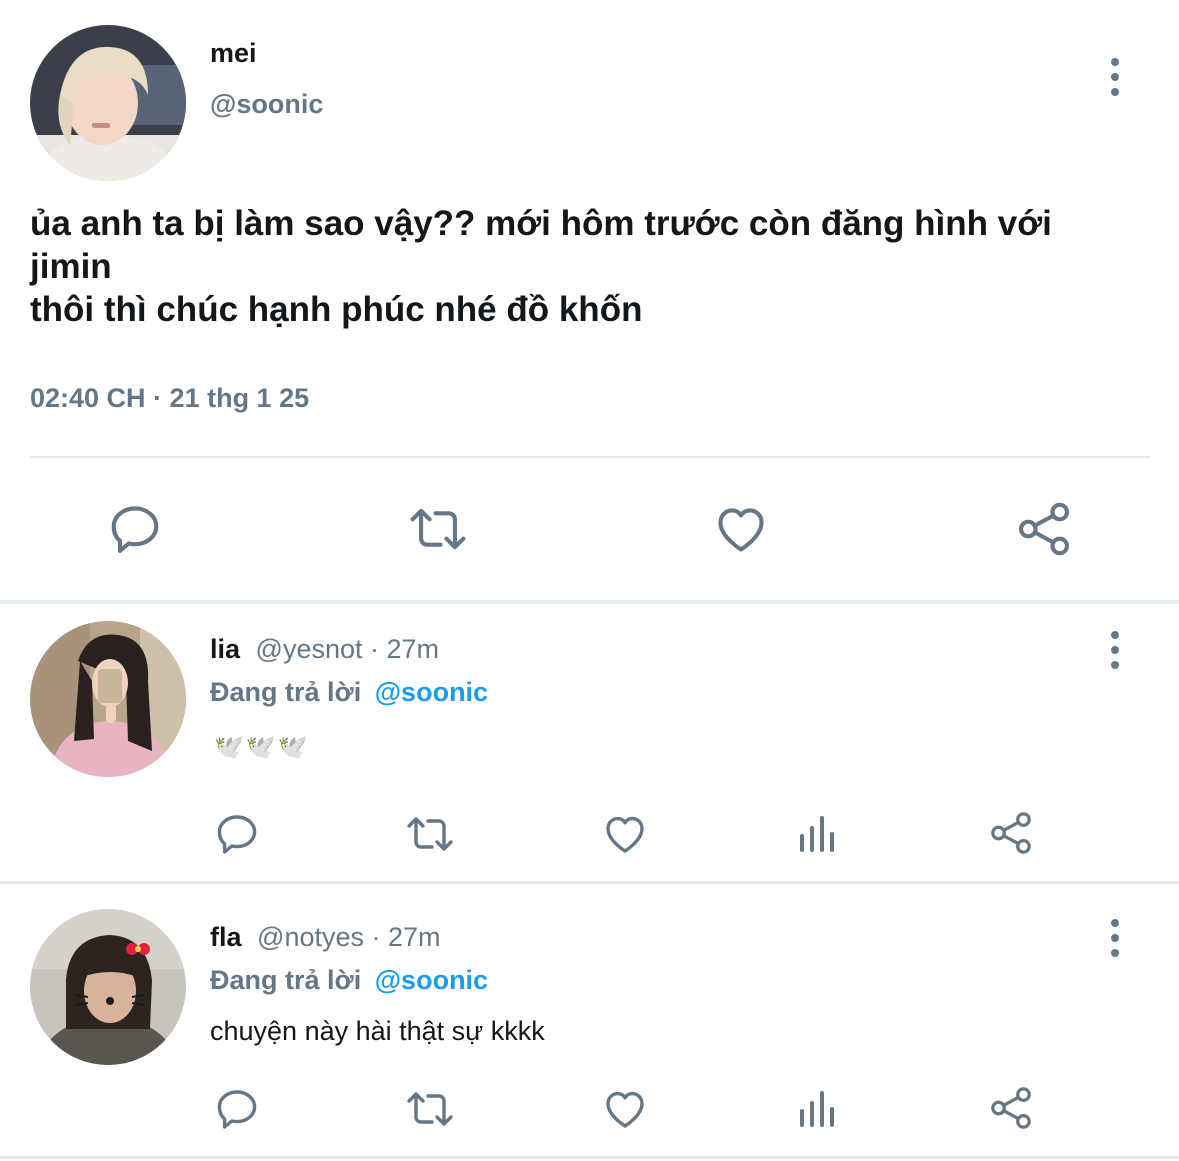 Image resolution: width=1179 pixels, height=1161 pixels. What do you see at coordinates (262, 747) in the screenshot?
I see `reply-1-text: 🕊️🕊️🕊️` at bounding box center [262, 747].